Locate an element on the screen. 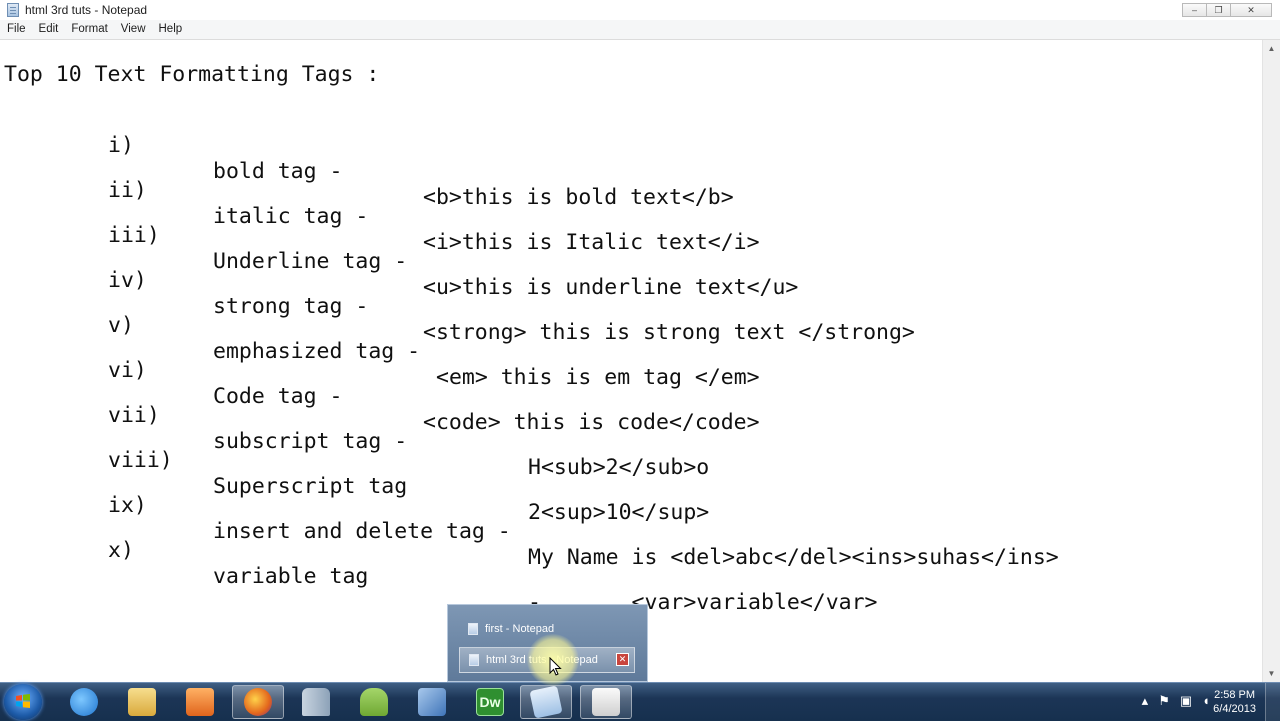 The image size is (1280, 721). windows-logo-icon is located at coordinates (23, 701).